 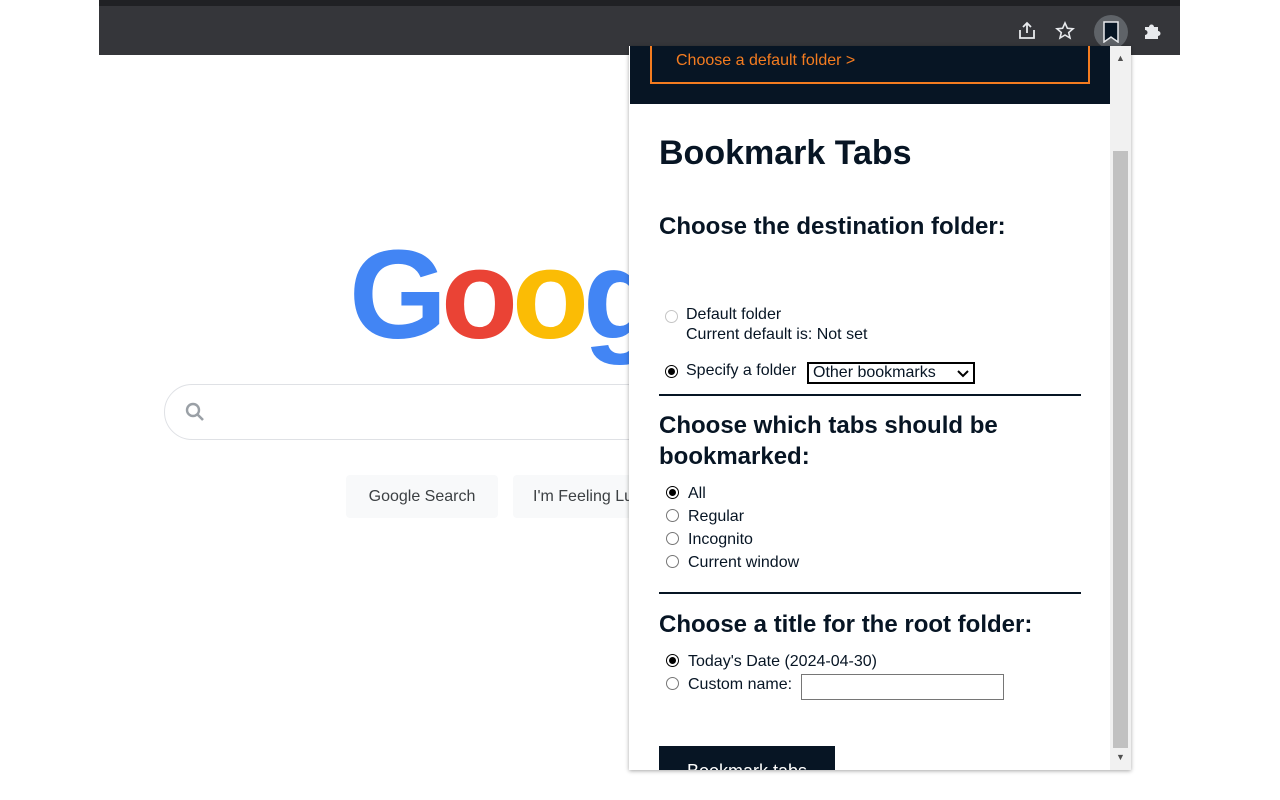 What do you see at coordinates (1111, 32) in the screenshot?
I see `bookmark-tabs-extension-icon` at bounding box center [1111, 32].